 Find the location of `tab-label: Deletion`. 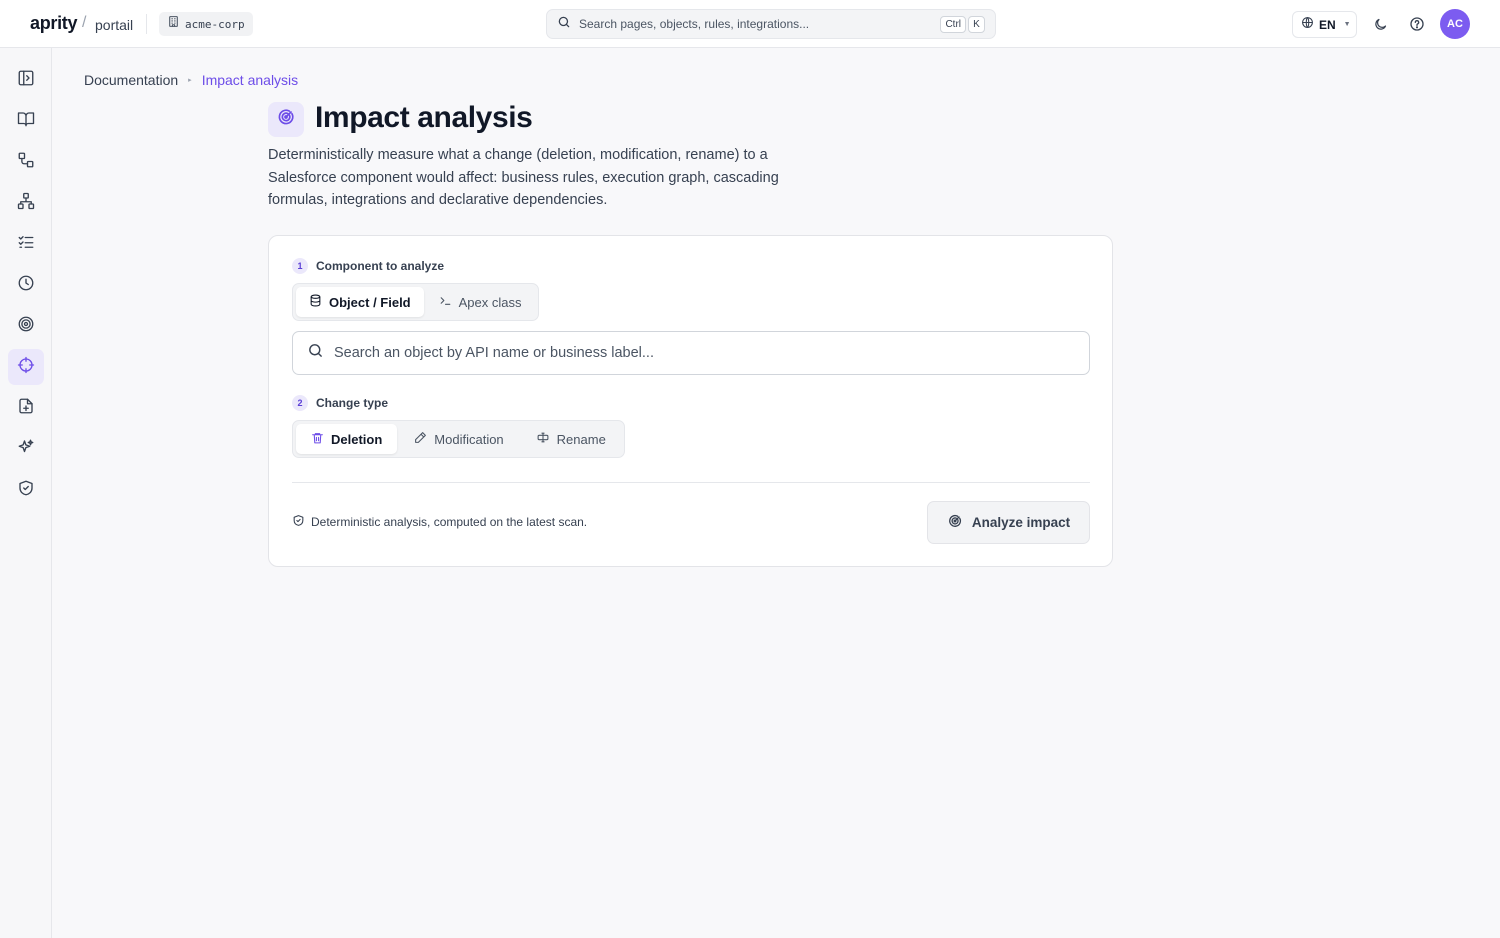

tab-label: Deletion is located at coordinates (357, 439).